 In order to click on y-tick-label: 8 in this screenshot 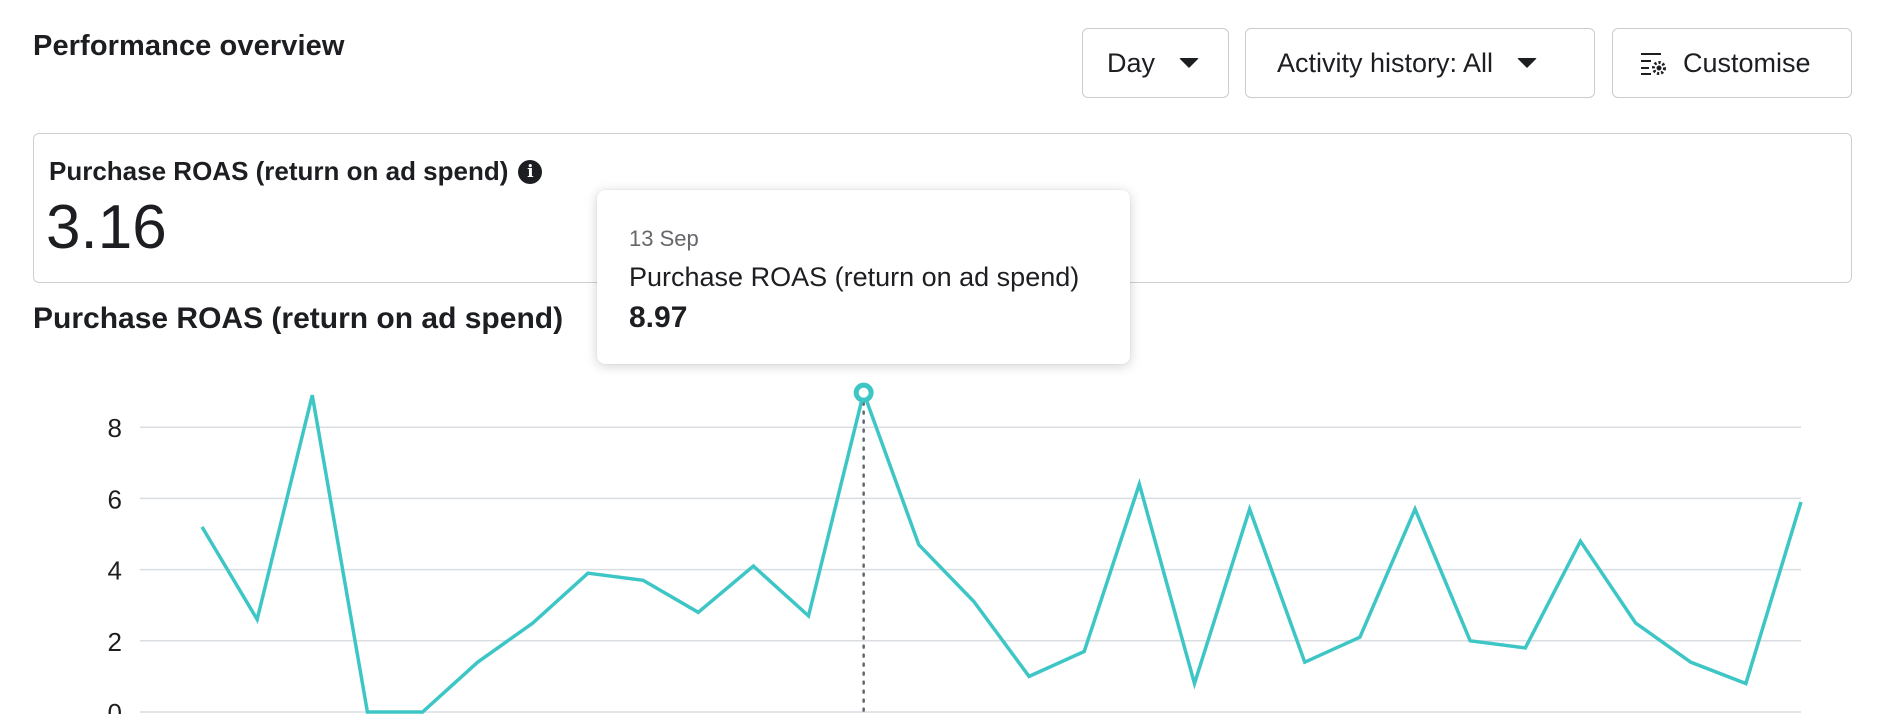, I will do `click(115, 428)`.